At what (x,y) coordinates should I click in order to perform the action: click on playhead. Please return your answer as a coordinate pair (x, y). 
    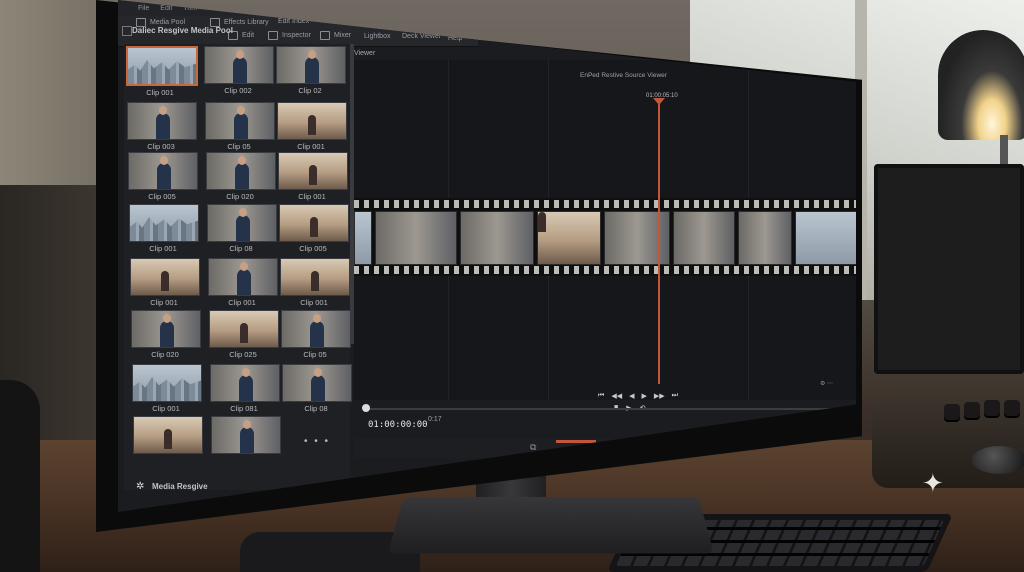
    Looking at the image, I should click on (659, 243).